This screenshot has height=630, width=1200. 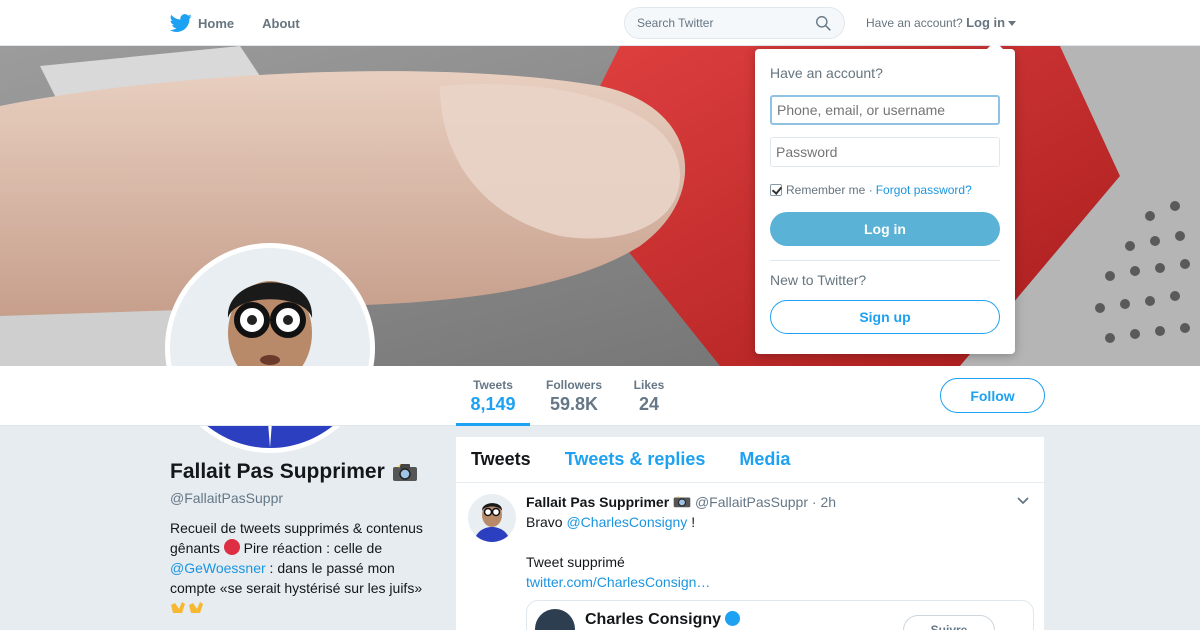 I want to click on profile-name-row: Fallait Pas Supprimer, so click(x=305, y=472).